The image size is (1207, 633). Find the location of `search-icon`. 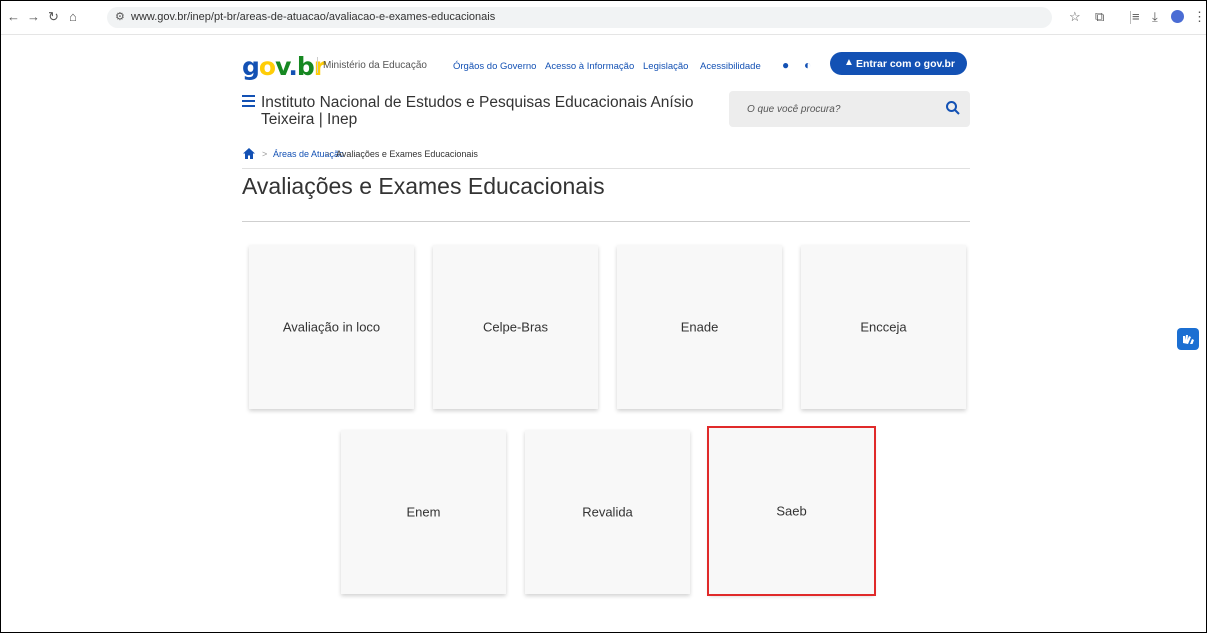

search-icon is located at coordinates (953, 108).